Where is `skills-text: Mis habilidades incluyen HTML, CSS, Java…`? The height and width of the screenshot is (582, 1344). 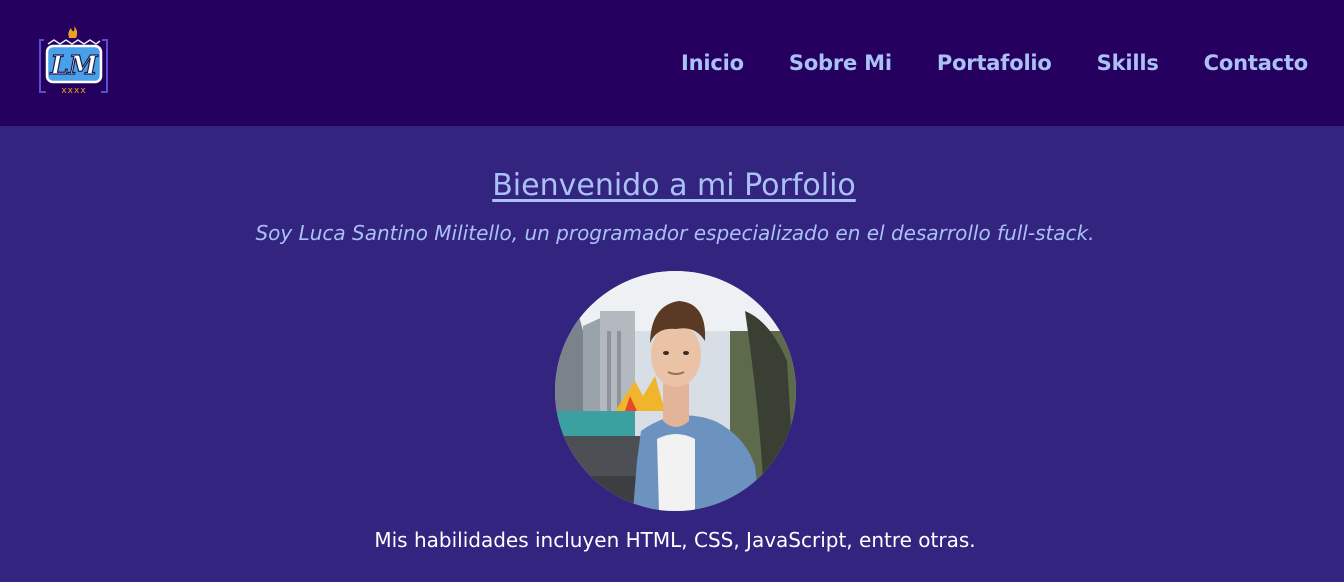 skills-text: Mis habilidades incluyen HTML, CSS, Java… is located at coordinates (675, 540).